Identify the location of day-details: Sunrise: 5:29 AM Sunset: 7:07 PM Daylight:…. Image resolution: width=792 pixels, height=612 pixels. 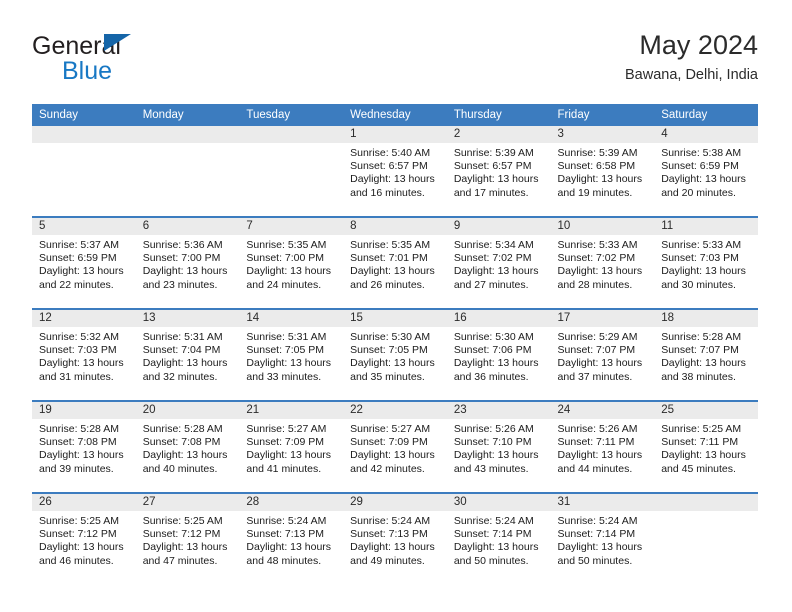
(603, 355).